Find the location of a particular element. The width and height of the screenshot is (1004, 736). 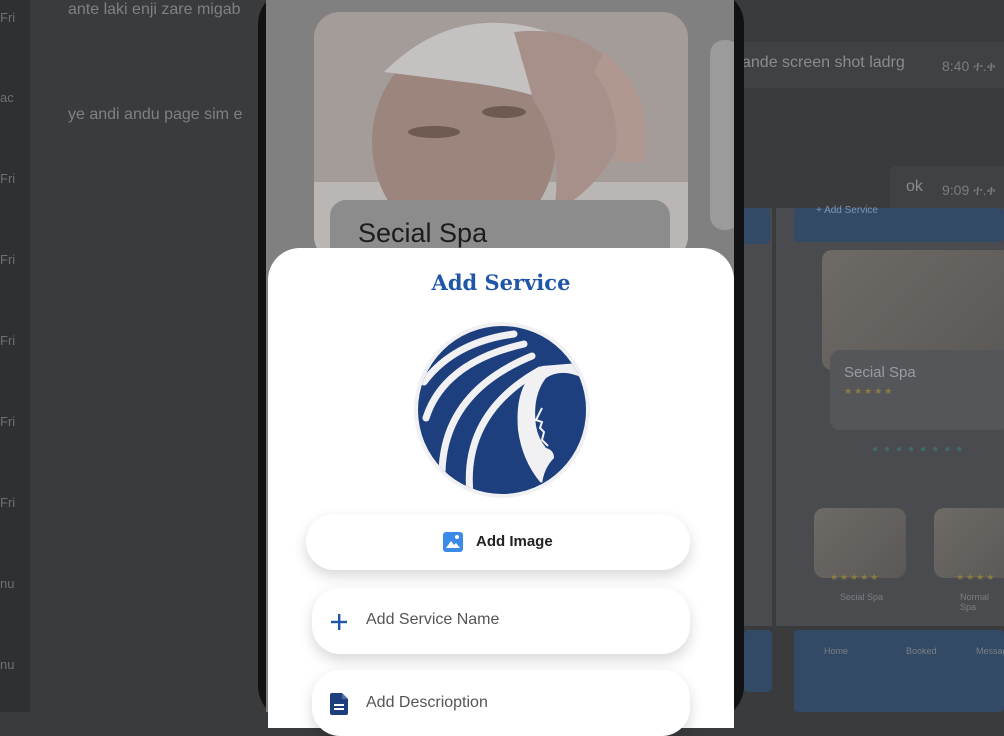

screenshot-tab: Home is located at coordinates (836, 651).